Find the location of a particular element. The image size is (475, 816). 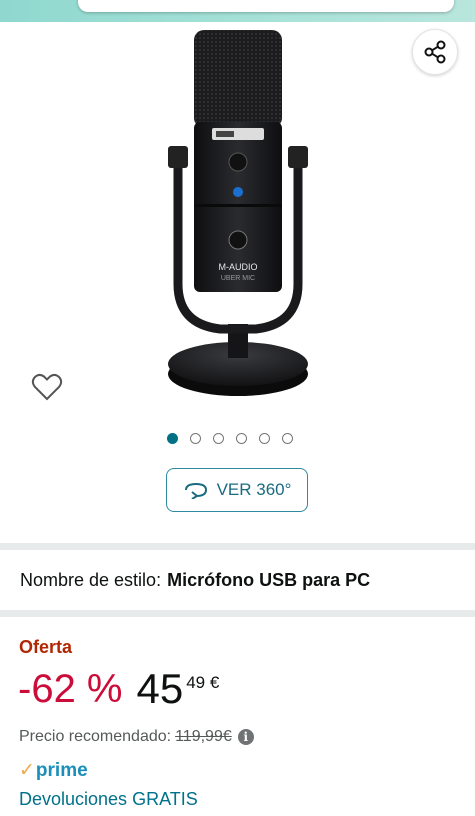

price-fraction: 49 € is located at coordinates (203, 682).